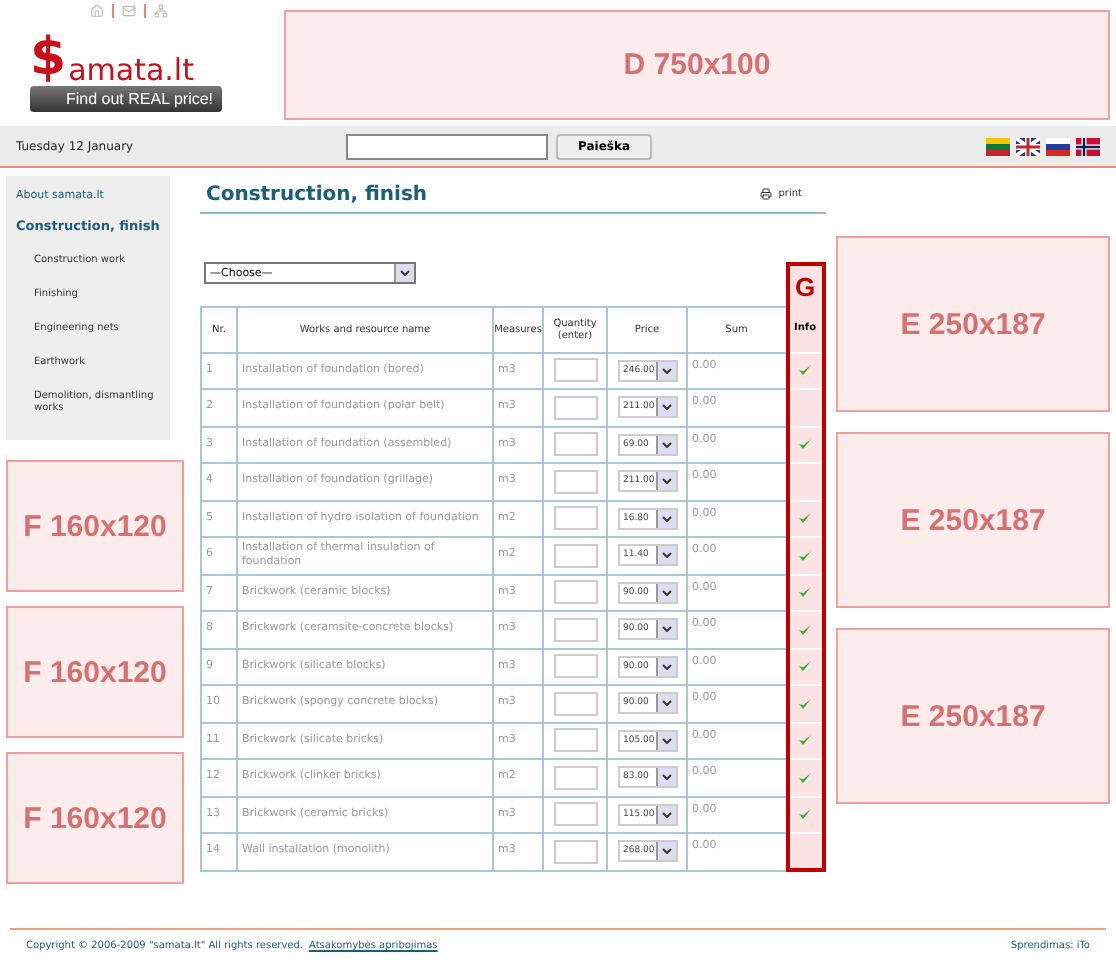 The height and width of the screenshot is (960, 1116). Describe the element at coordinates (317, 194) in the screenshot. I see `page-title: Construction, finish` at that location.